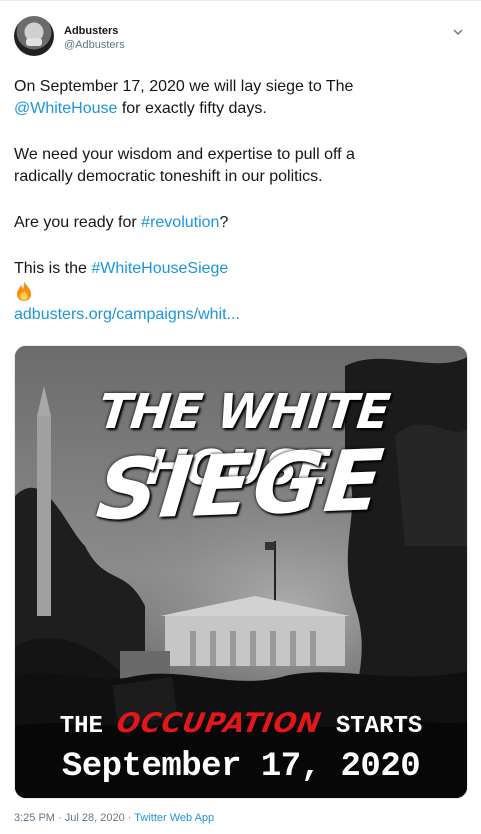 The height and width of the screenshot is (834, 481). I want to click on tweet-text-segment: ?, so click(224, 222).